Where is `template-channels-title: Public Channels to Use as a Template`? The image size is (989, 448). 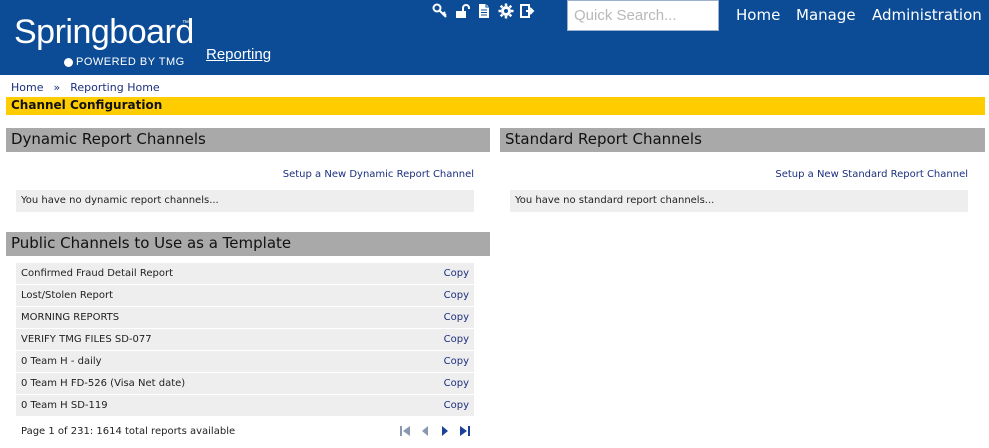 template-channels-title: Public Channels to Use as a Template is located at coordinates (151, 243).